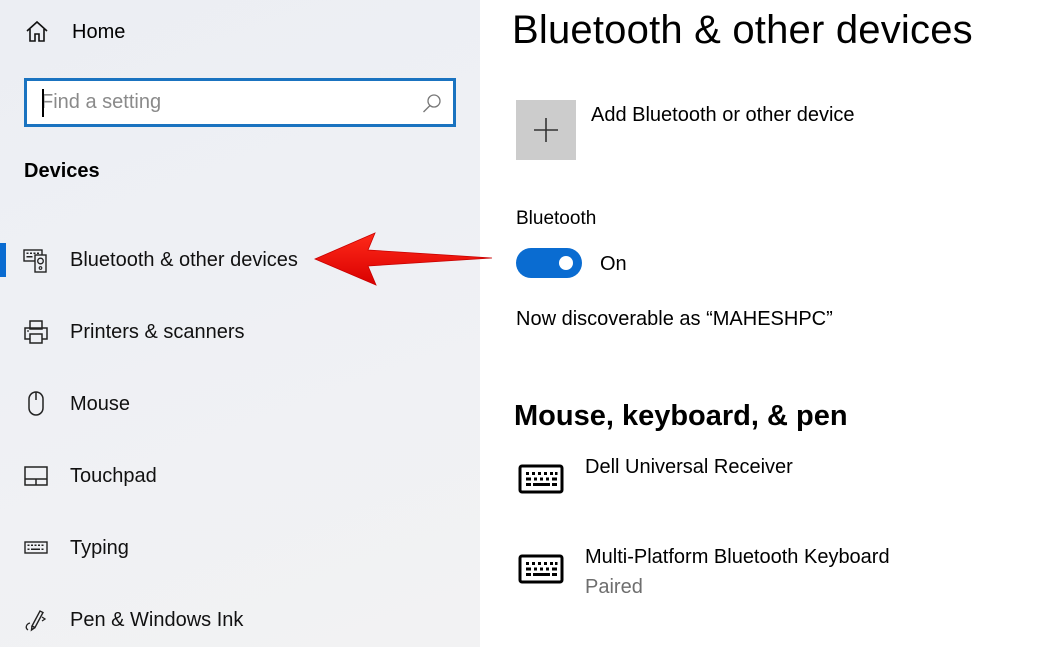 This screenshot has width=1043, height=647. Describe the element at coordinates (157, 331) in the screenshot. I see `sidebar-item-label: Printers & scanners` at that location.